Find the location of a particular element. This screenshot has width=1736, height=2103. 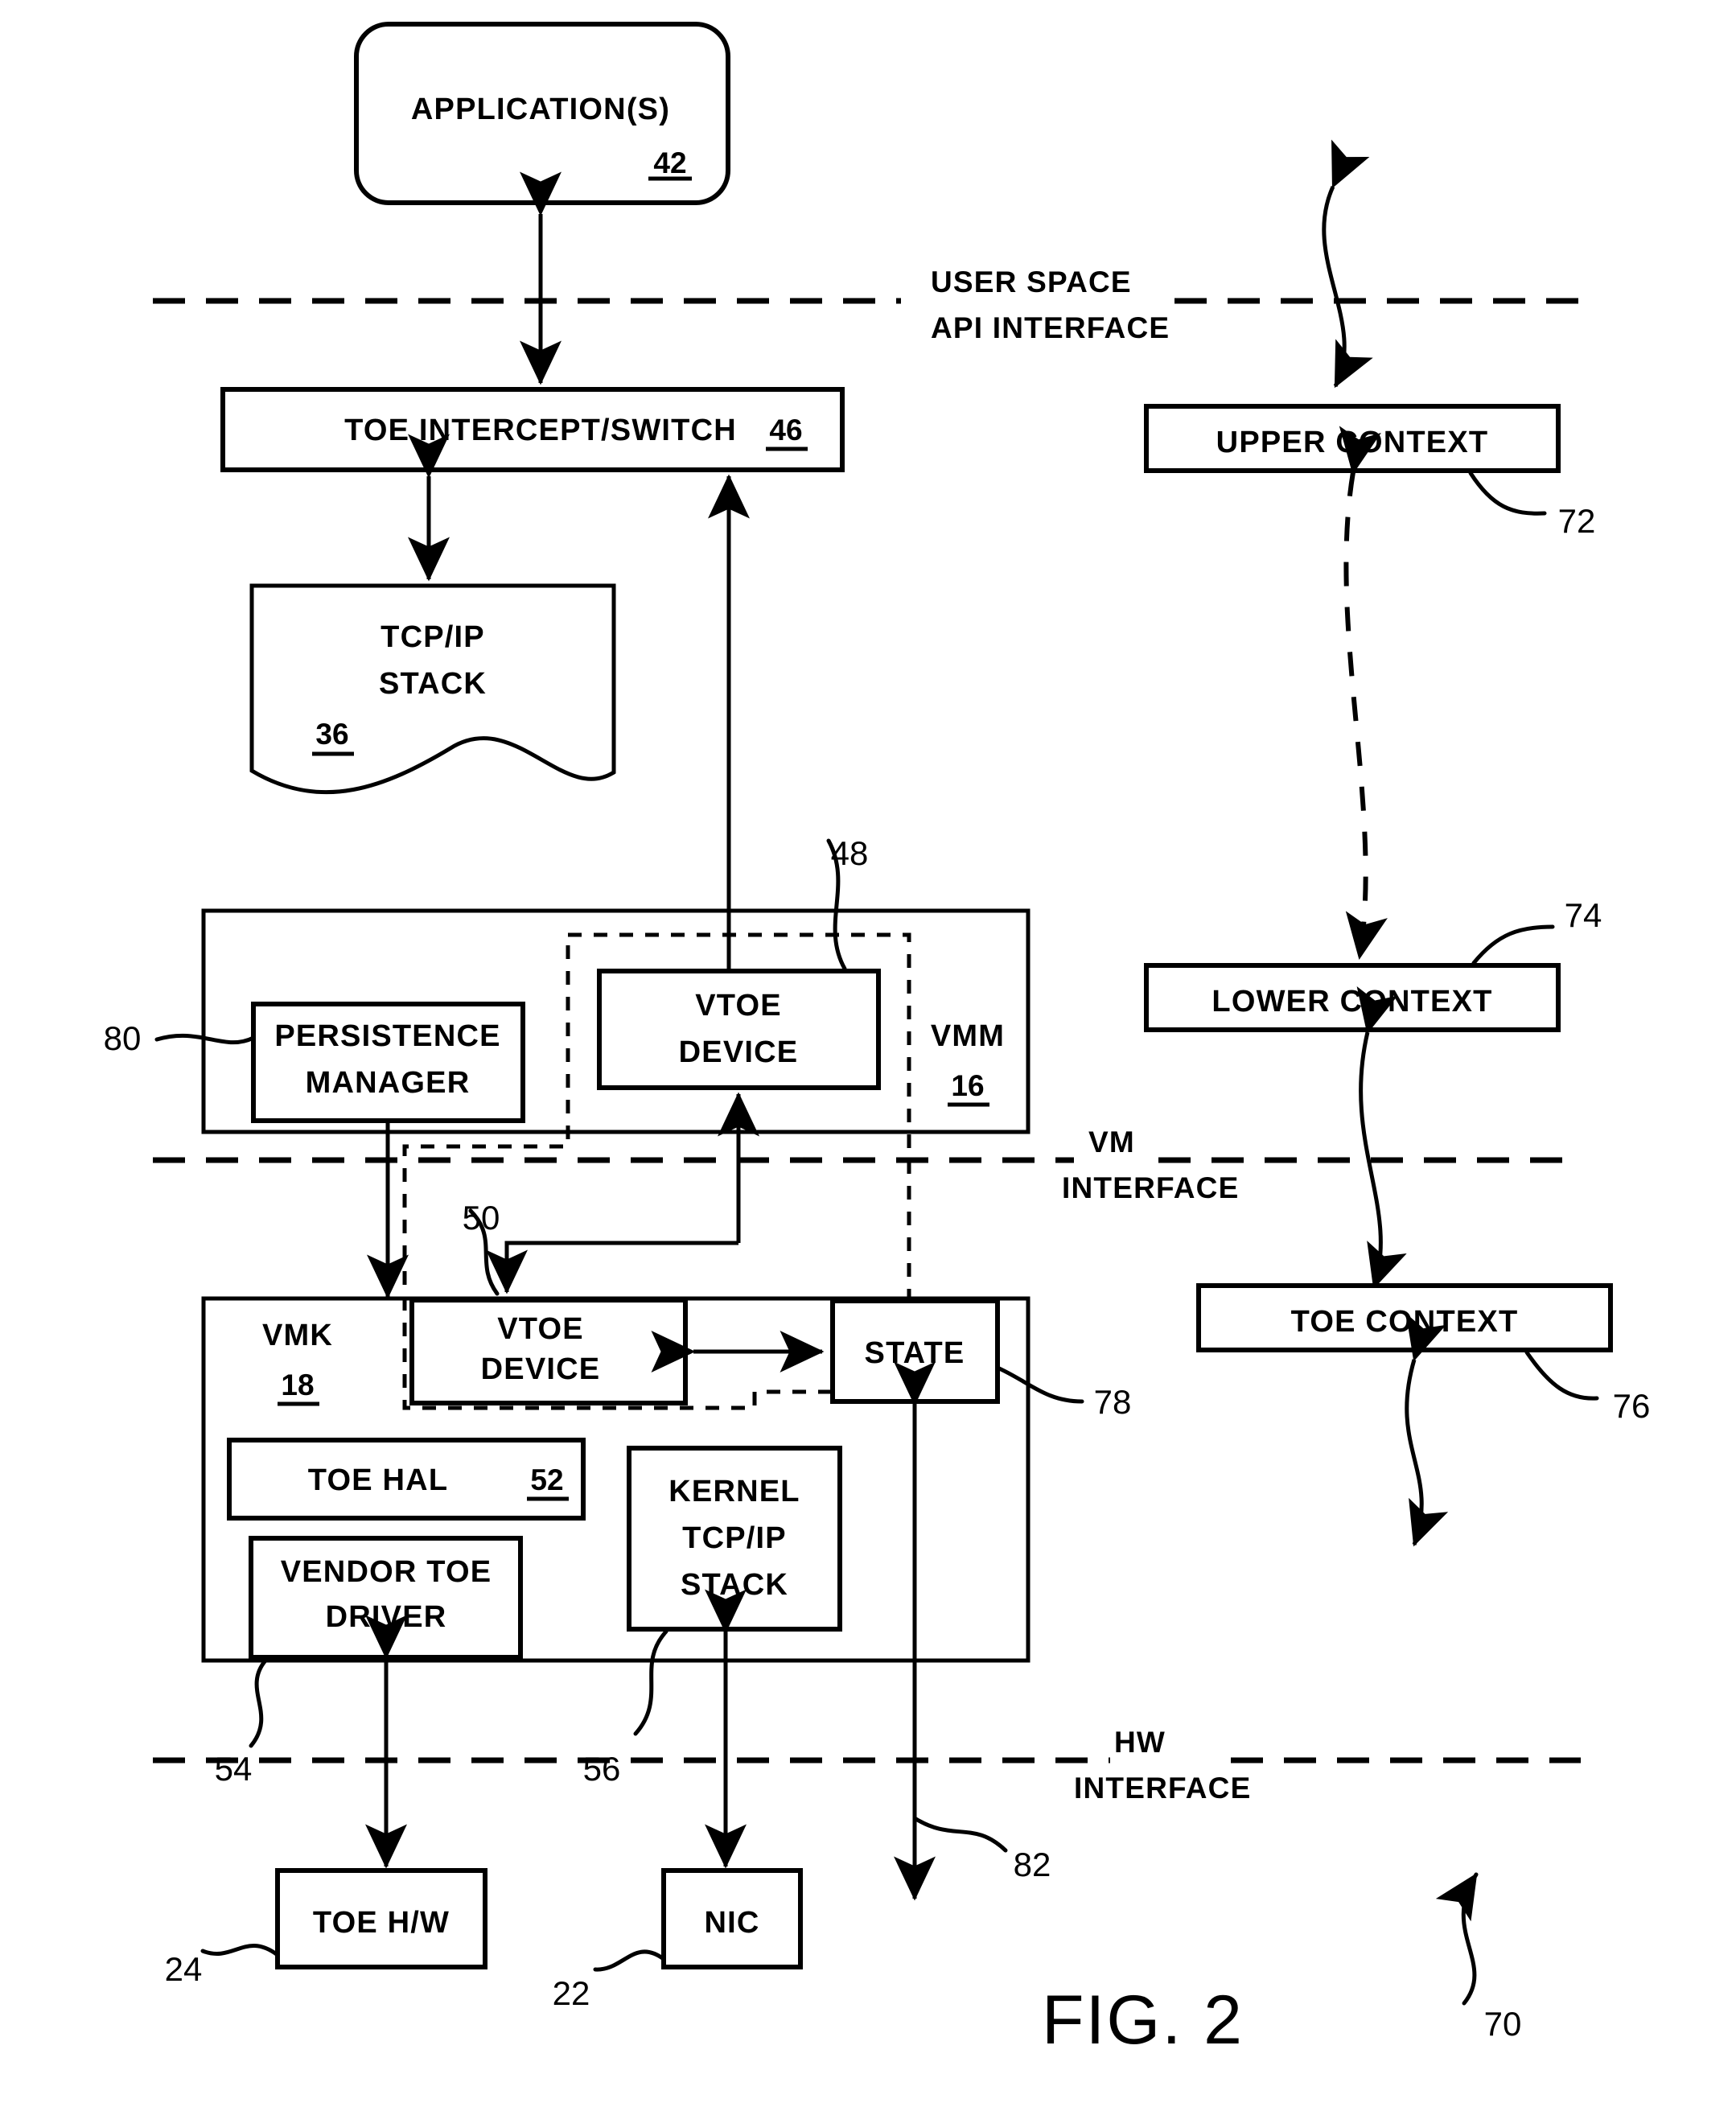

vmm-ref: 16 is located at coordinates (967, 1085).